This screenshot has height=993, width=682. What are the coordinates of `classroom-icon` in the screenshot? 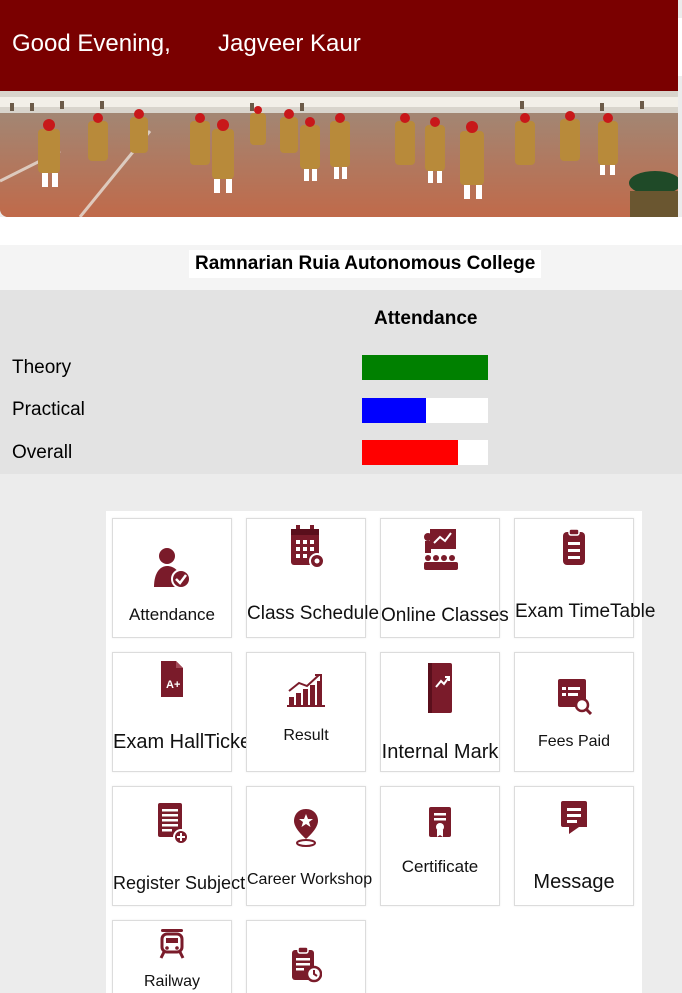 It's located at (440, 549).